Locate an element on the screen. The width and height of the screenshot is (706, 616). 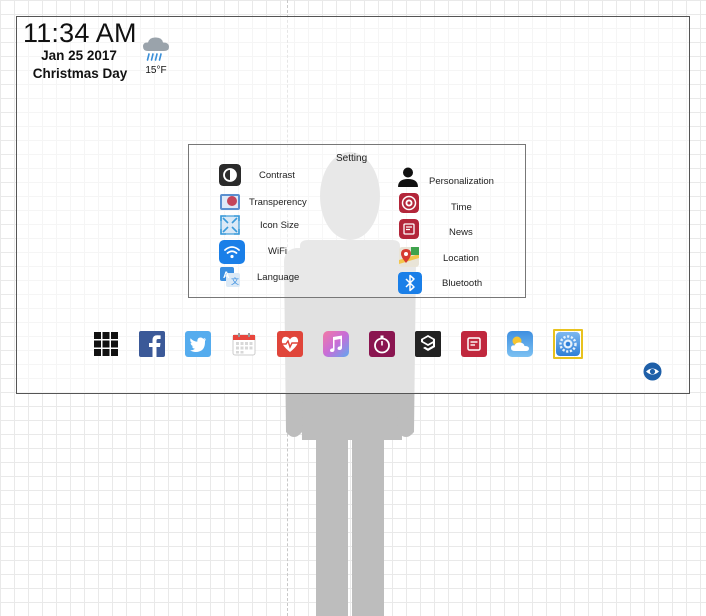
9gag-icon is located at coordinates (428, 344).